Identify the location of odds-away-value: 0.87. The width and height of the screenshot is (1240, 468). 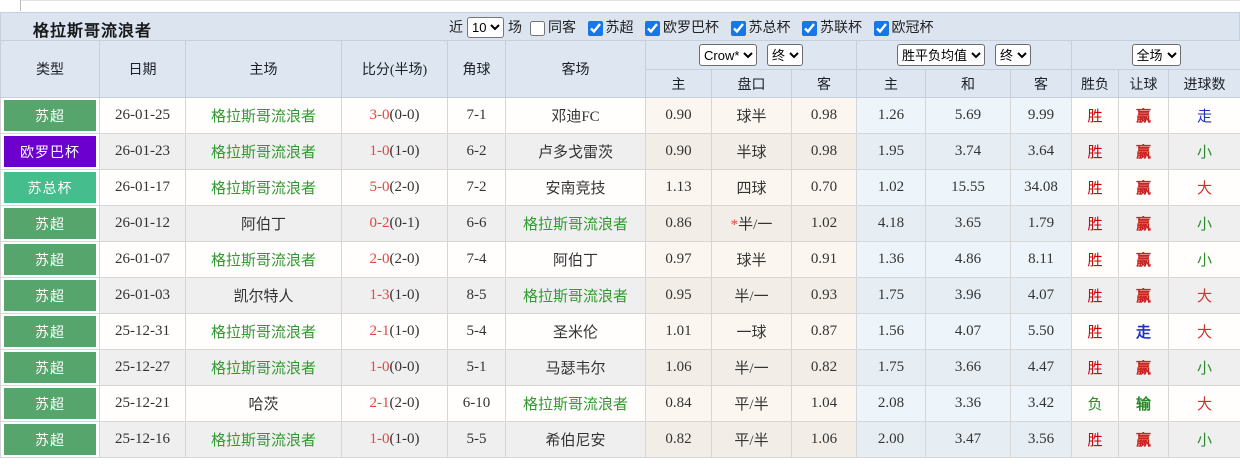
(824, 331).